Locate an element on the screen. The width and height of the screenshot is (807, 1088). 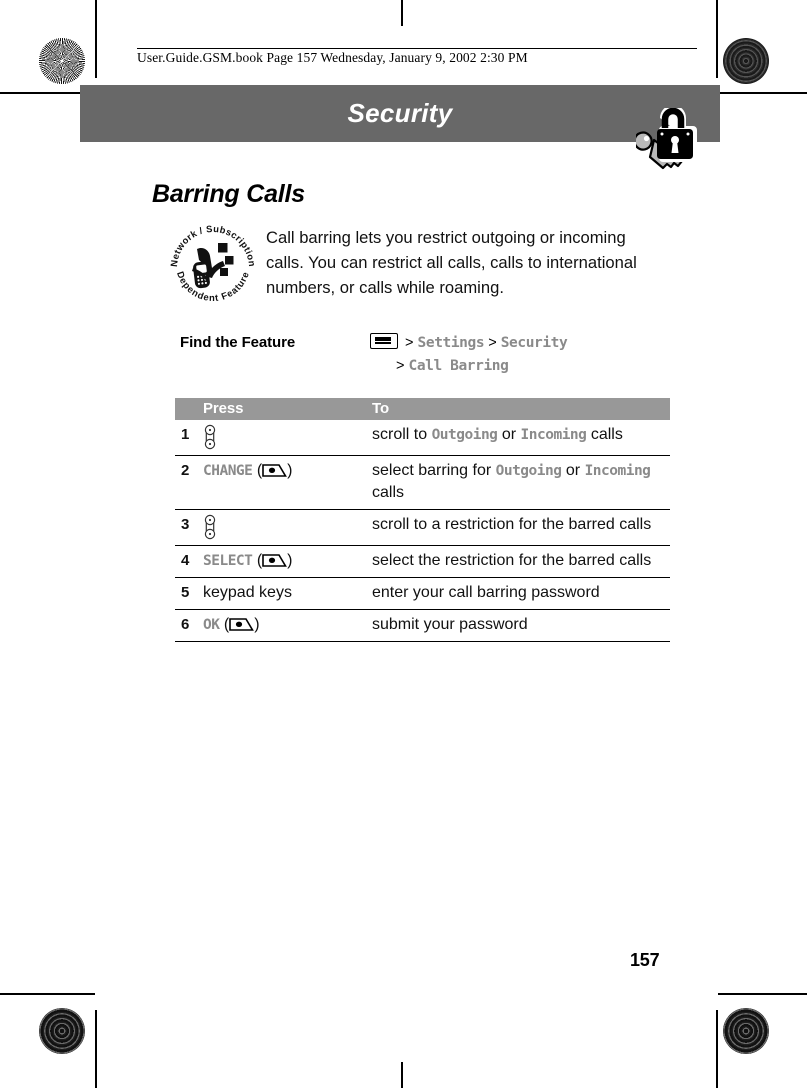
step-text: select barring for is located at coordinates (434, 470).